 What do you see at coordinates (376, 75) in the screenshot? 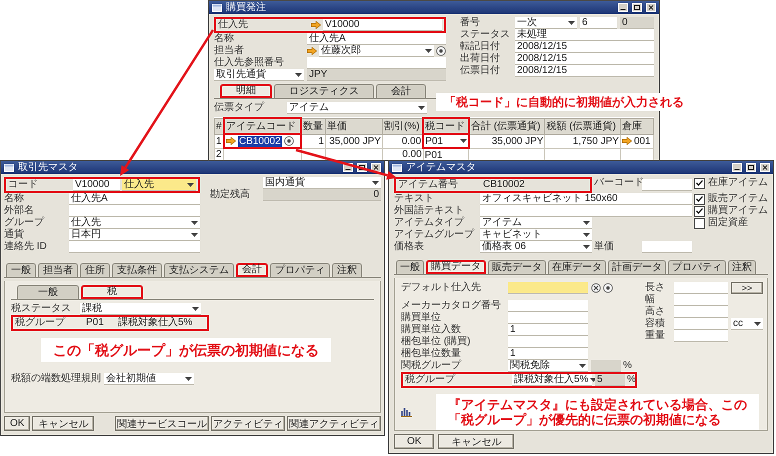
I see `text-field: JPY` at bounding box center [376, 75].